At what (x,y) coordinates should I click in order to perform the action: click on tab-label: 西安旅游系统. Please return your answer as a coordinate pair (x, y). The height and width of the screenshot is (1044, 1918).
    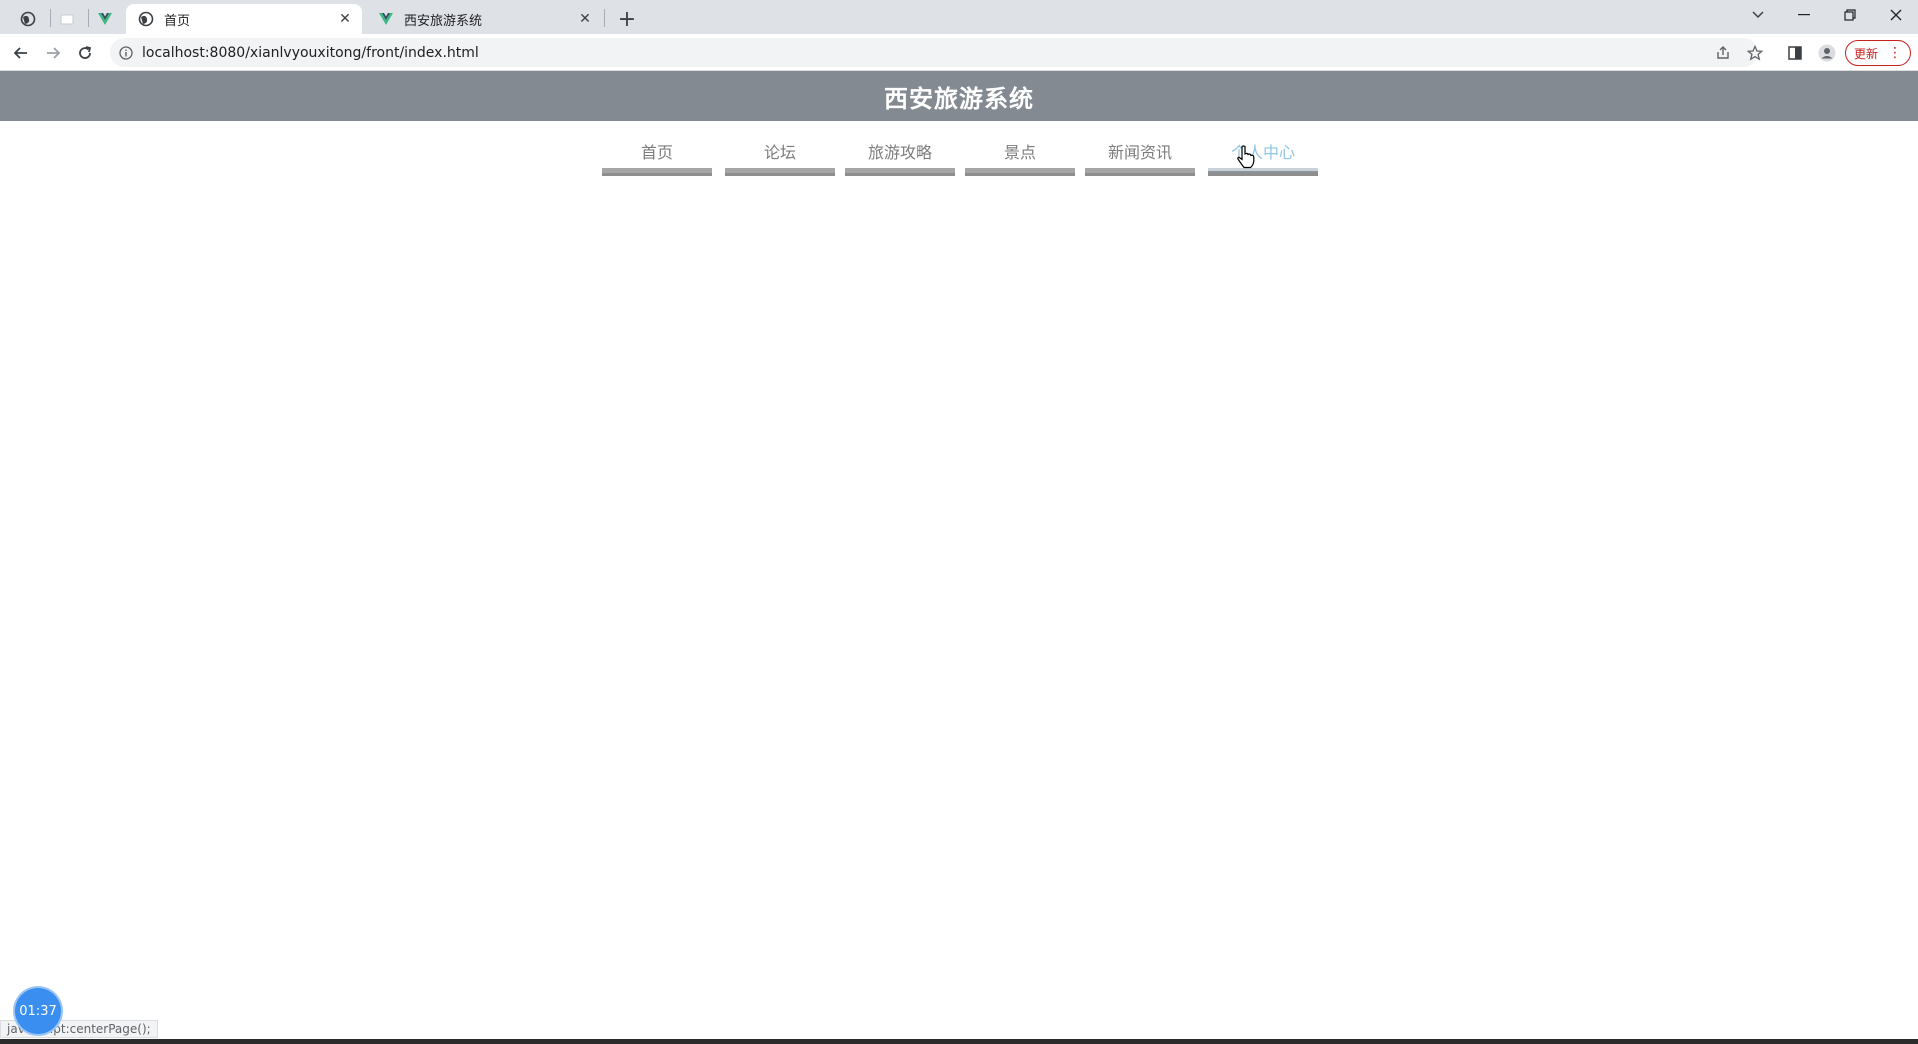
    Looking at the image, I should click on (443, 21).